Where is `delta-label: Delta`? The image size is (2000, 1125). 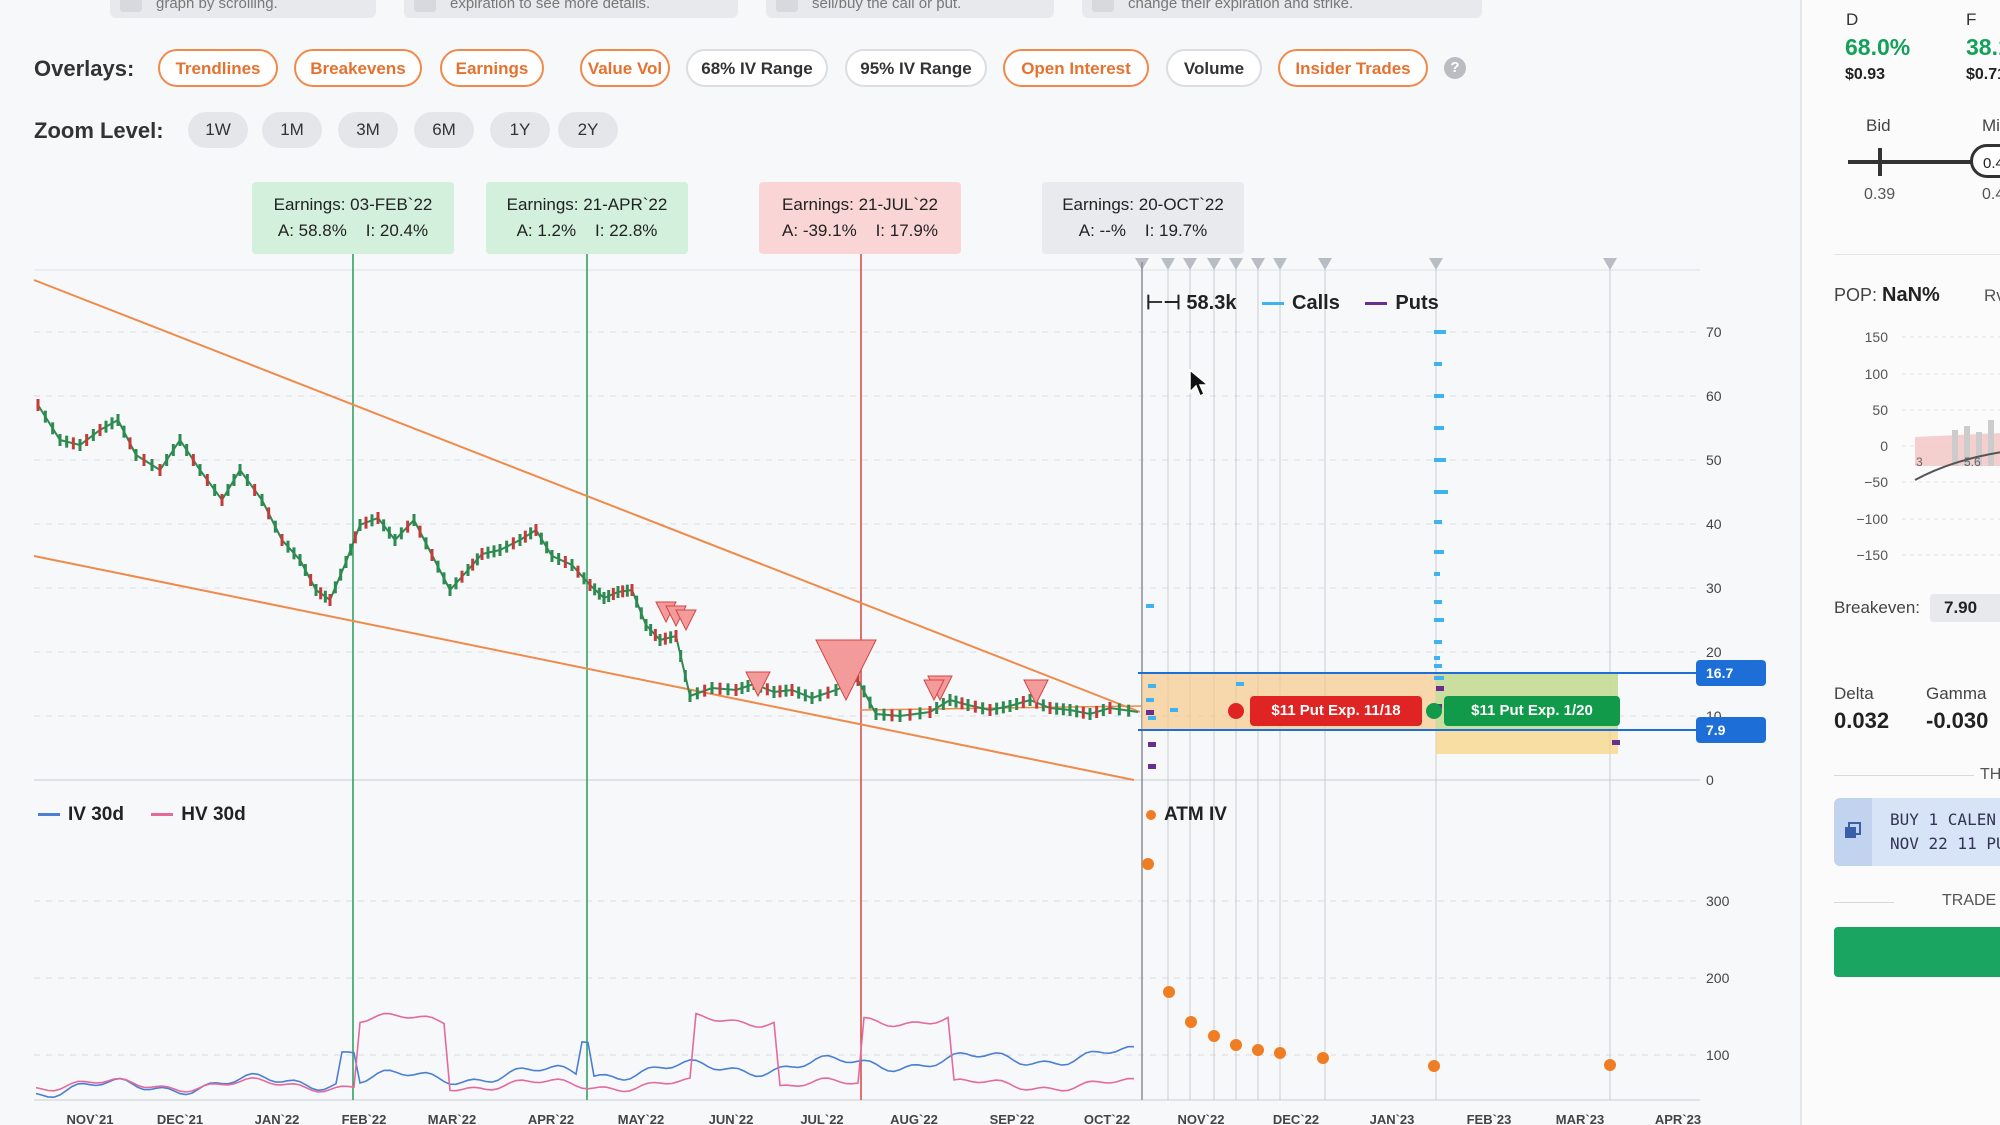
delta-label: Delta is located at coordinates (1854, 693).